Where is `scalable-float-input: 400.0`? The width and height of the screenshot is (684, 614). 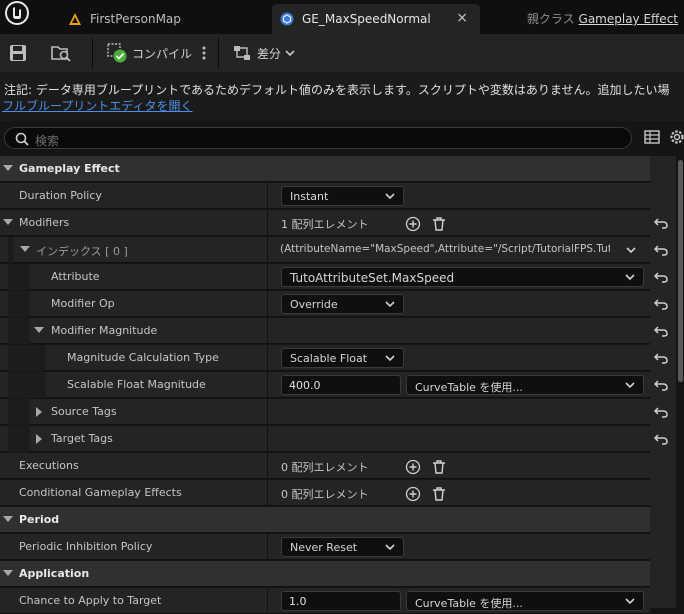 scalable-float-input: 400.0 is located at coordinates (341, 385).